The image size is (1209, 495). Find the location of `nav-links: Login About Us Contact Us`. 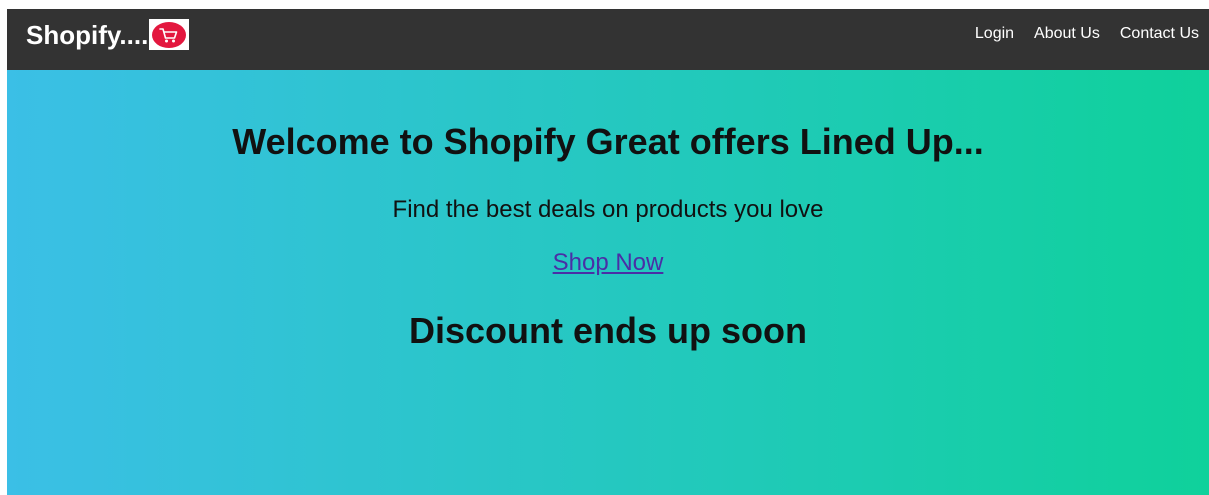

nav-links: Login About Us Contact Us is located at coordinates (1087, 34).